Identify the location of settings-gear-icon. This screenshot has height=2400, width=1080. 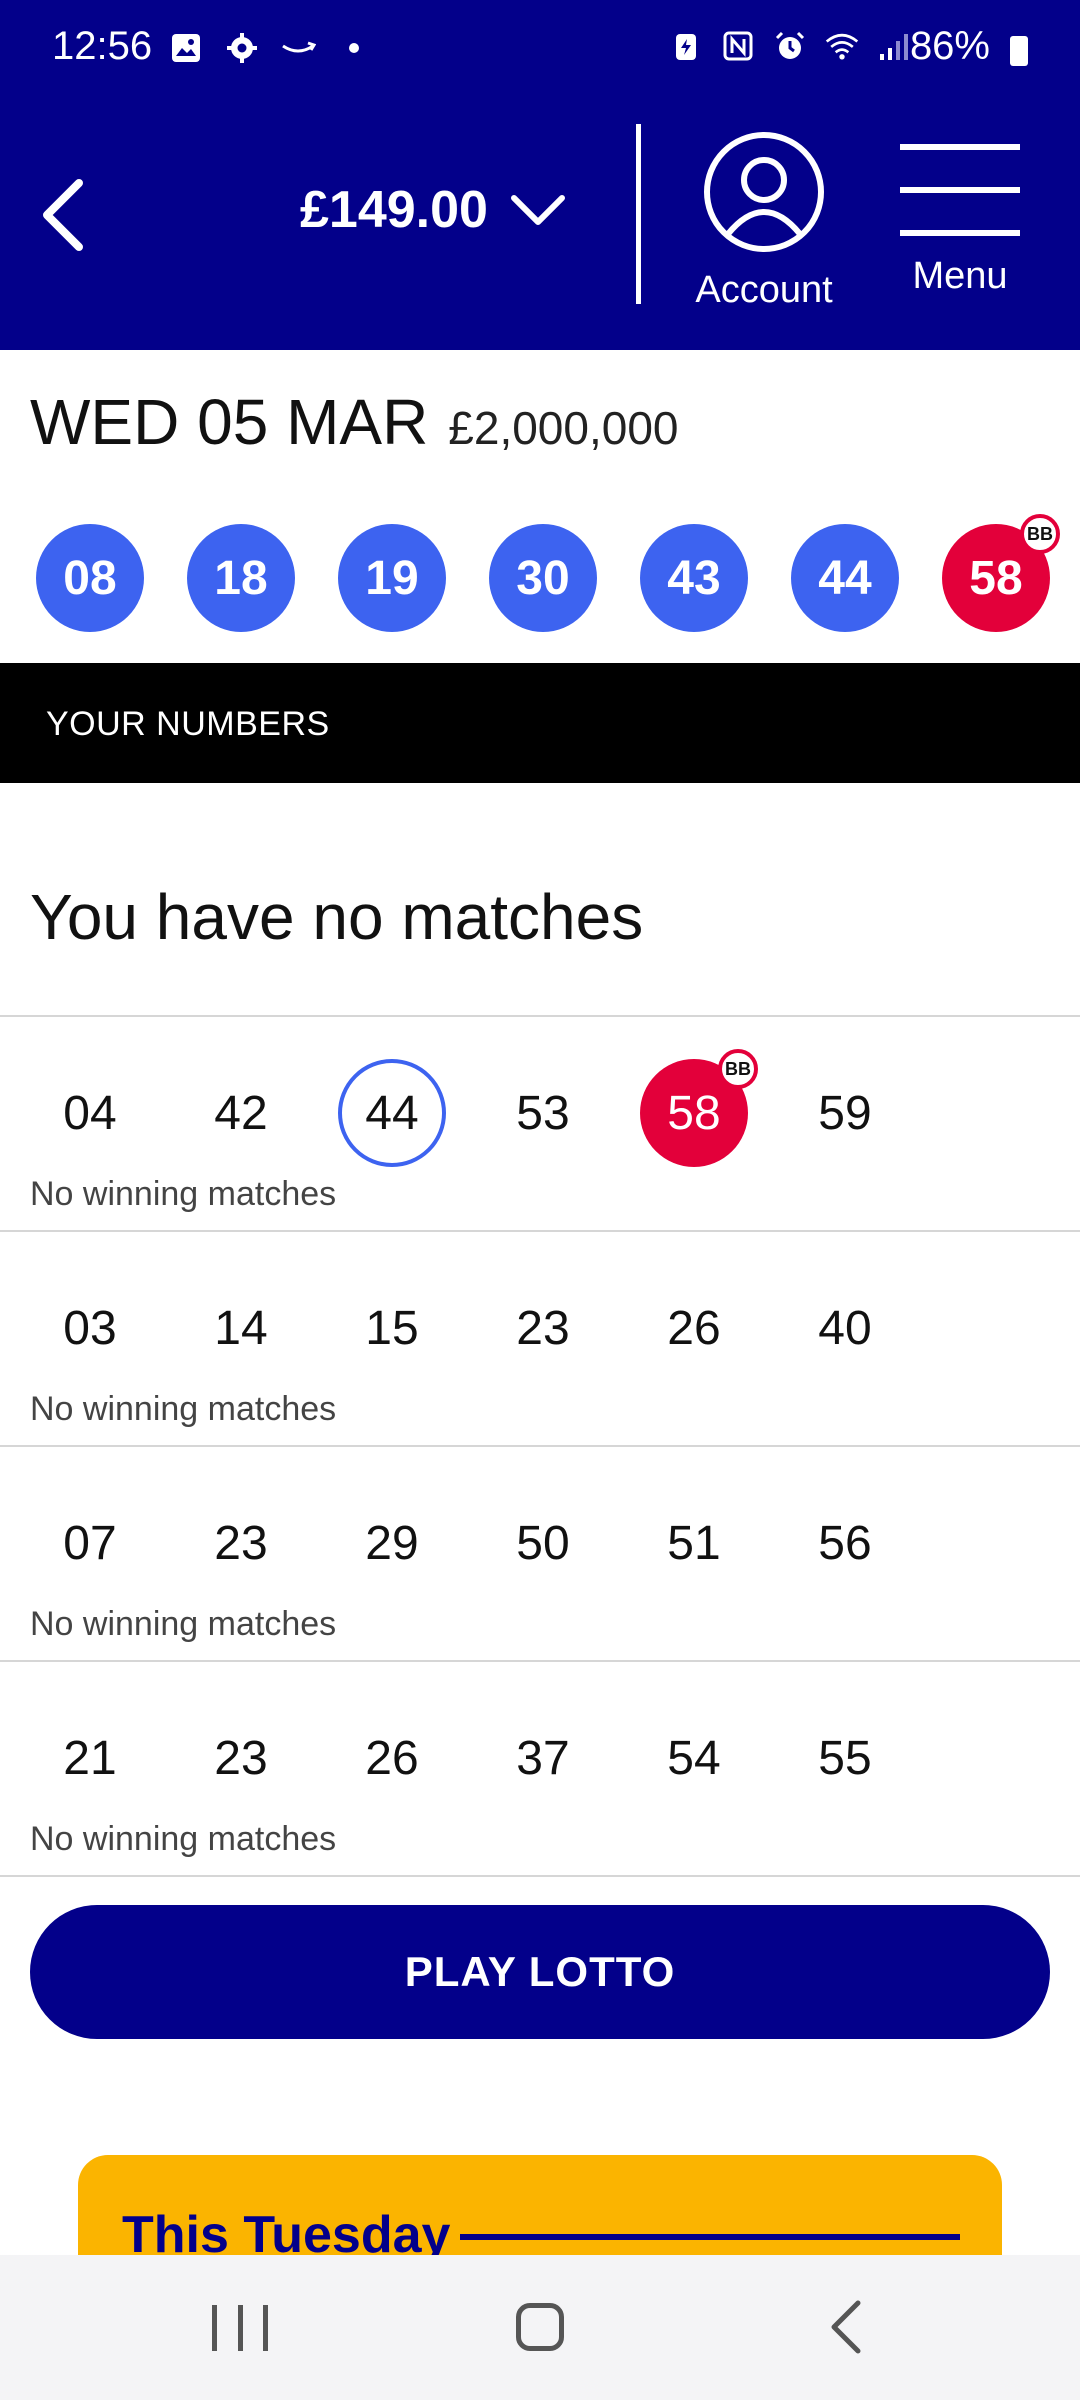
(242, 48).